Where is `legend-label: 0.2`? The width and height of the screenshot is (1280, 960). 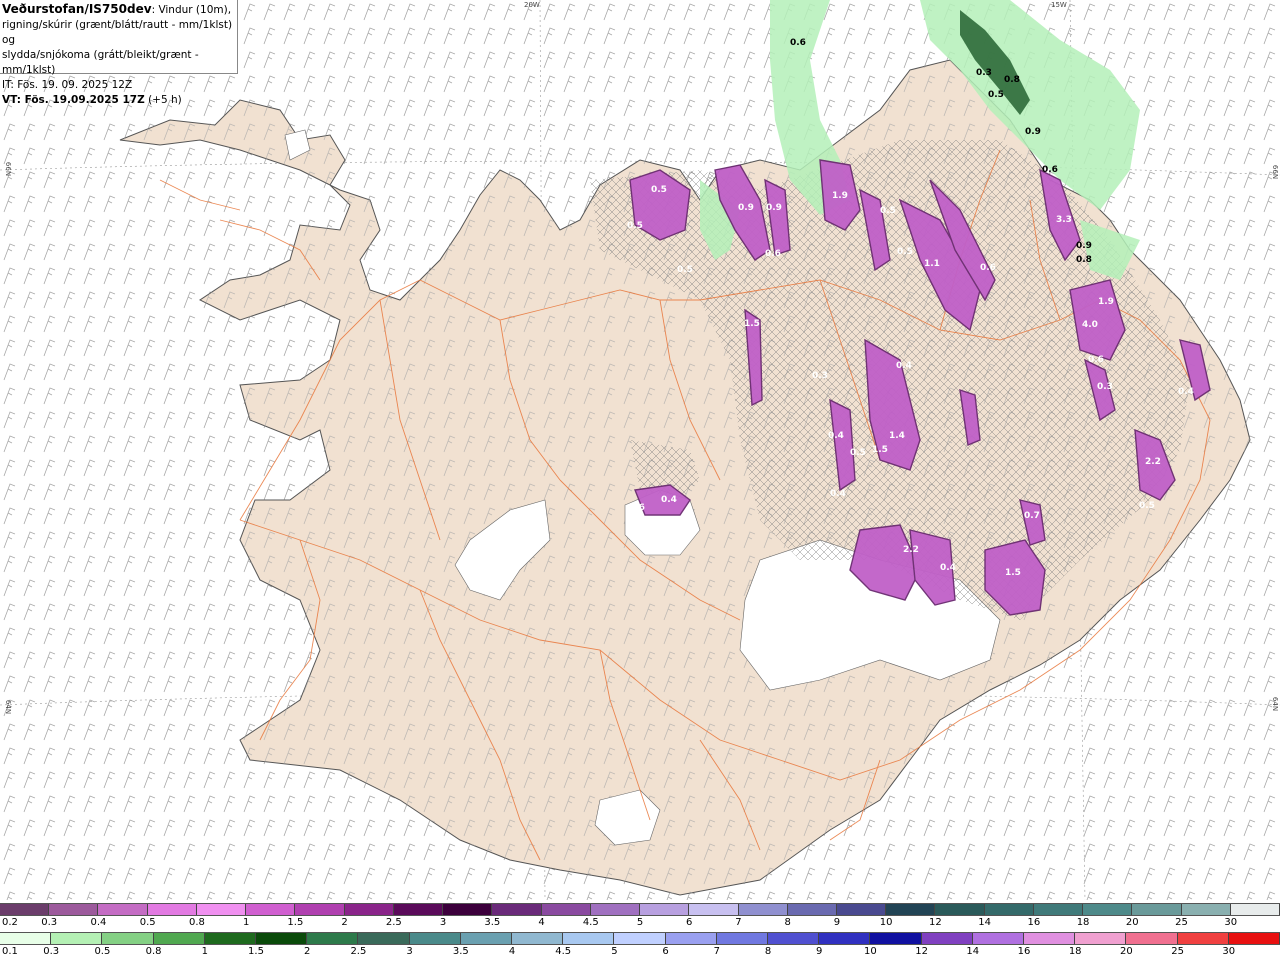 legend-label: 0.2 is located at coordinates (10, 922).